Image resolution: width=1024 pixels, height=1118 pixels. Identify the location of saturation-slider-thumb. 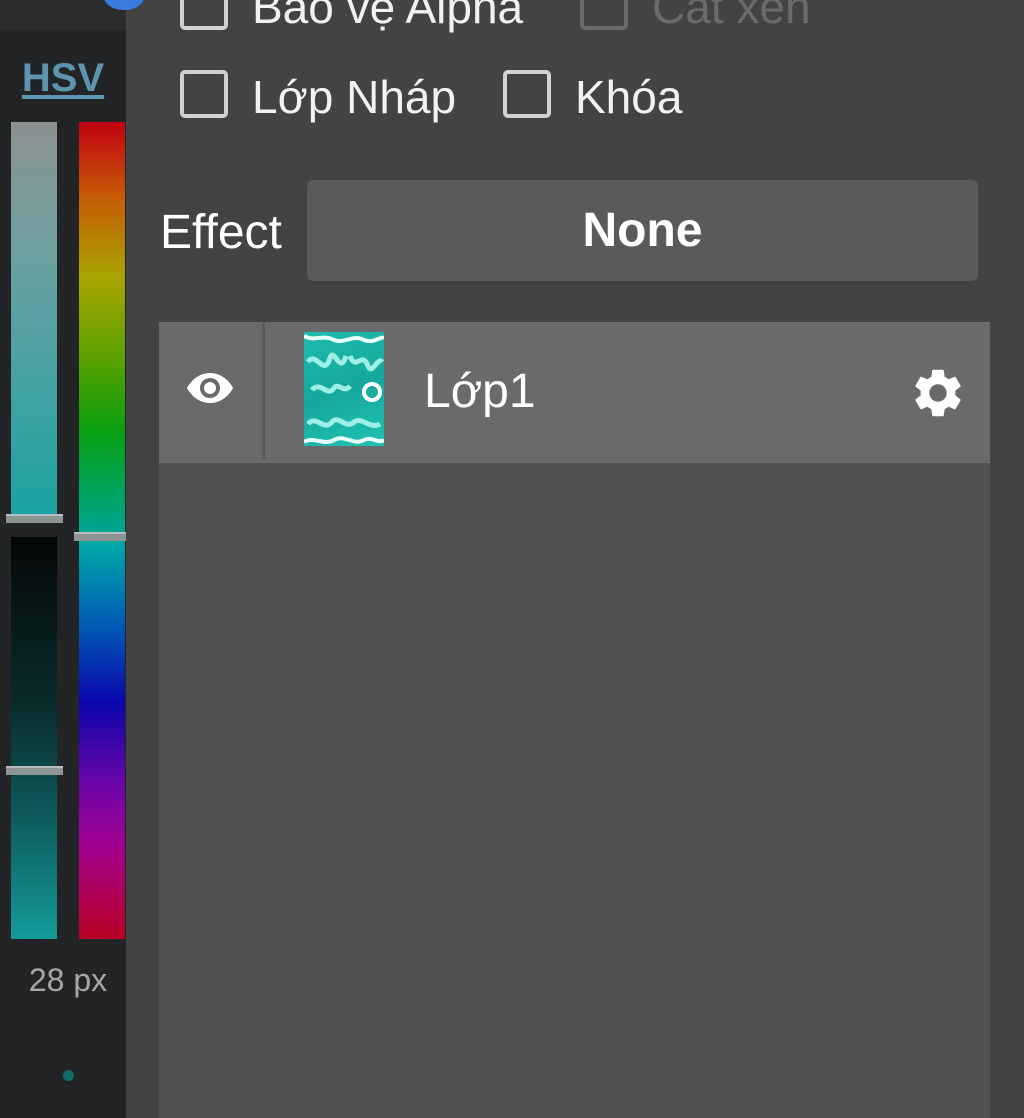
(34, 518).